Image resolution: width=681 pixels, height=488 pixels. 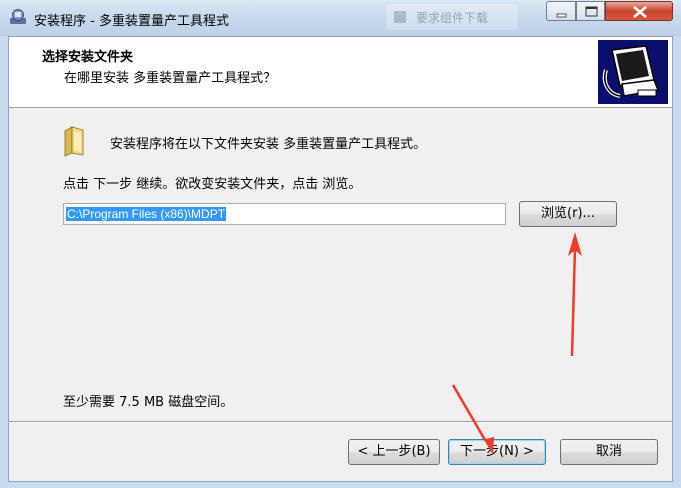 What do you see at coordinates (170, 78) in the screenshot?
I see `page-subtitle: 在哪里安装 多重装置量产工具程式？` at bounding box center [170, 78].